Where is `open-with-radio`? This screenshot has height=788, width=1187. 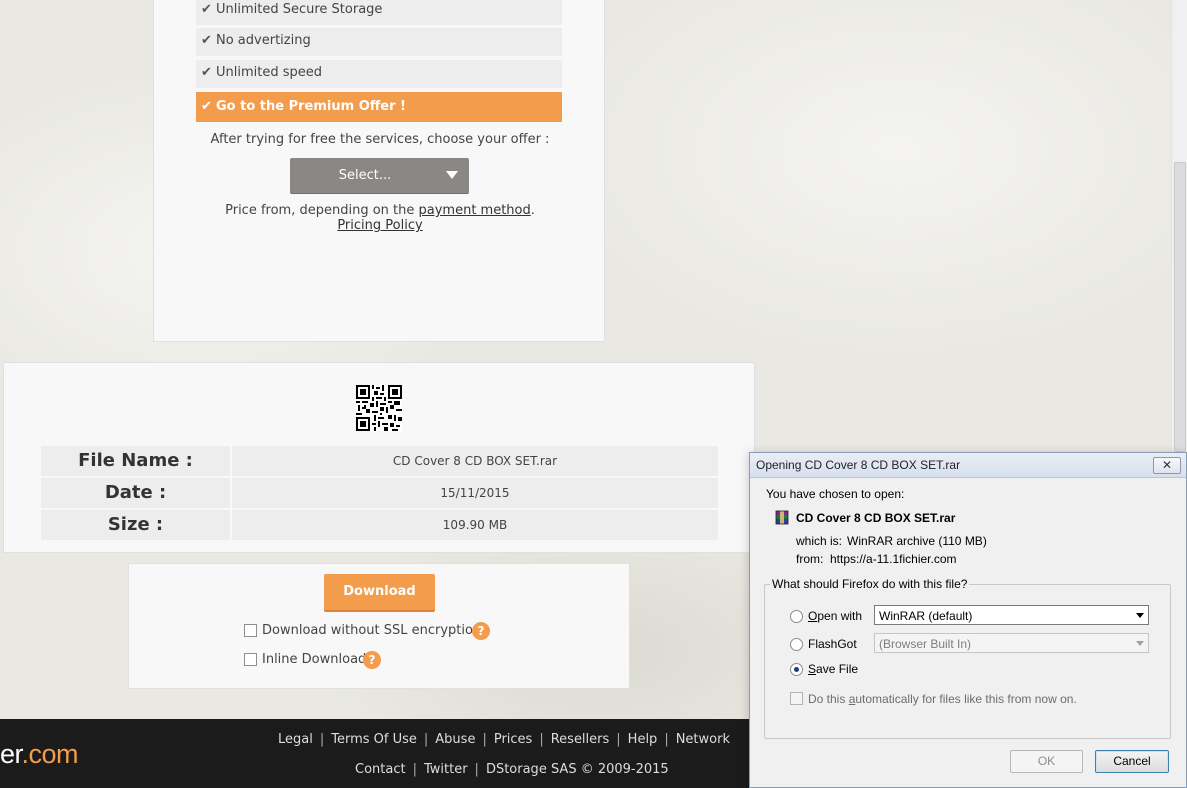
open-with-radio is located at coordinates (796, 616).